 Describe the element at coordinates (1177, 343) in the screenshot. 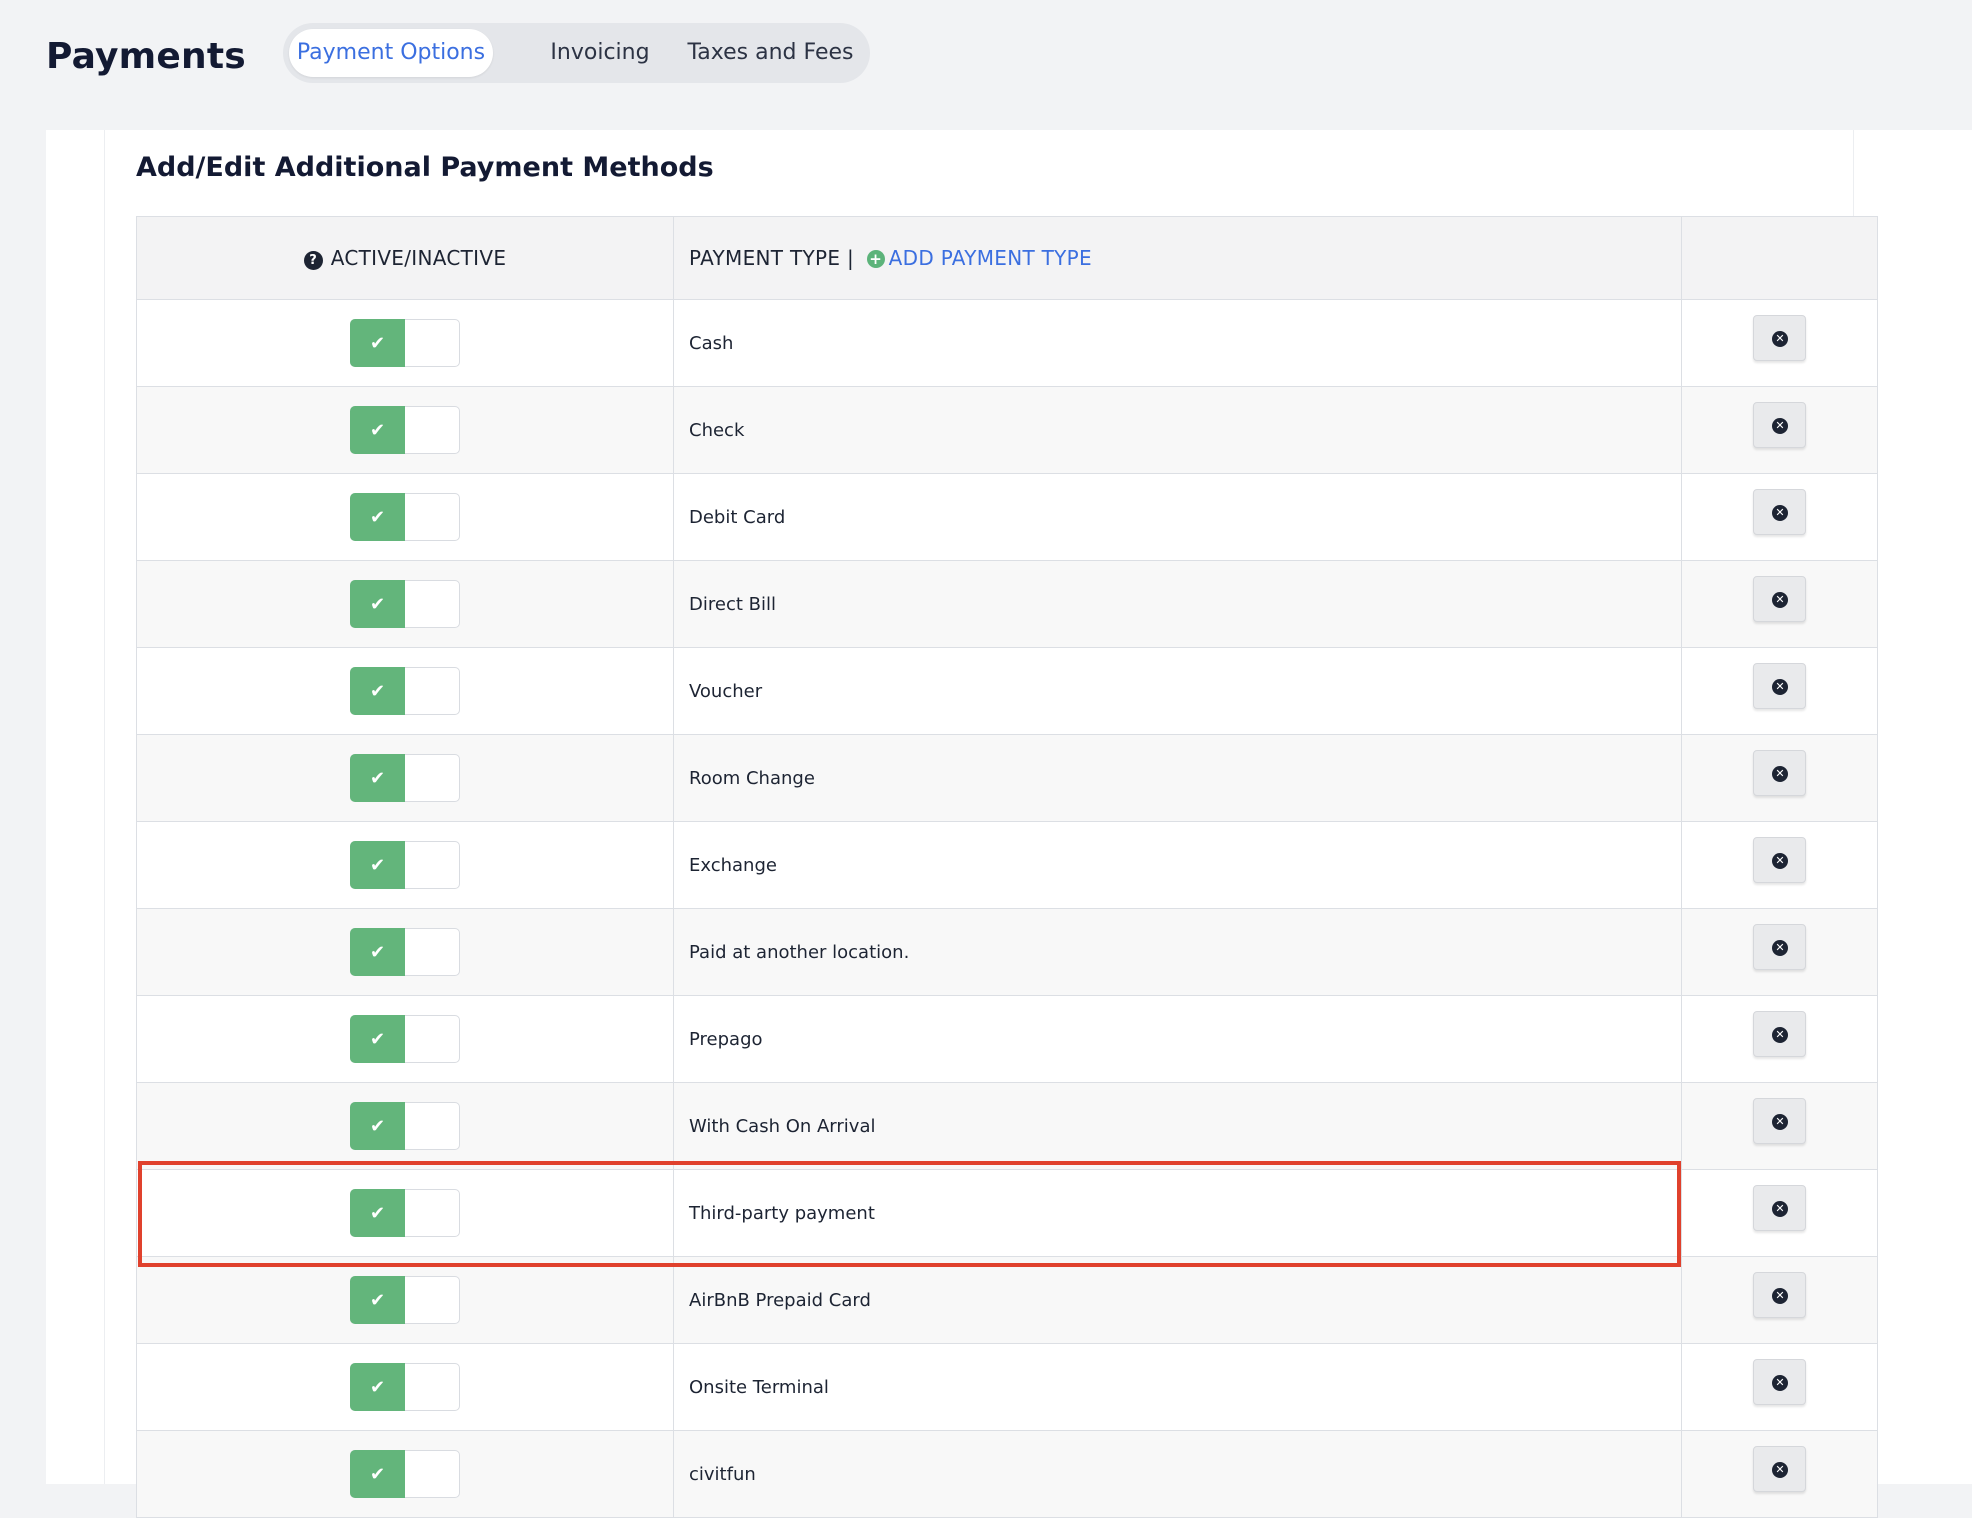

I see `payment-type-name: Cash` at that location.